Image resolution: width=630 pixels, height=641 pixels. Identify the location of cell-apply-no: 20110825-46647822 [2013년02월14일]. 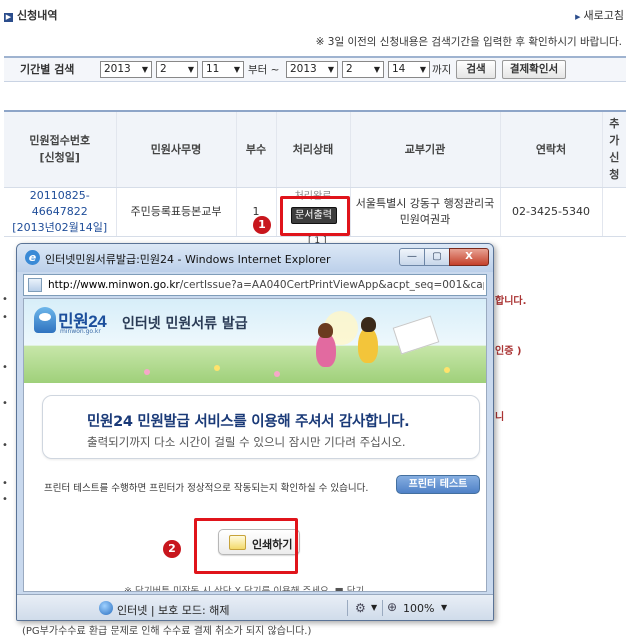
(60, 212).